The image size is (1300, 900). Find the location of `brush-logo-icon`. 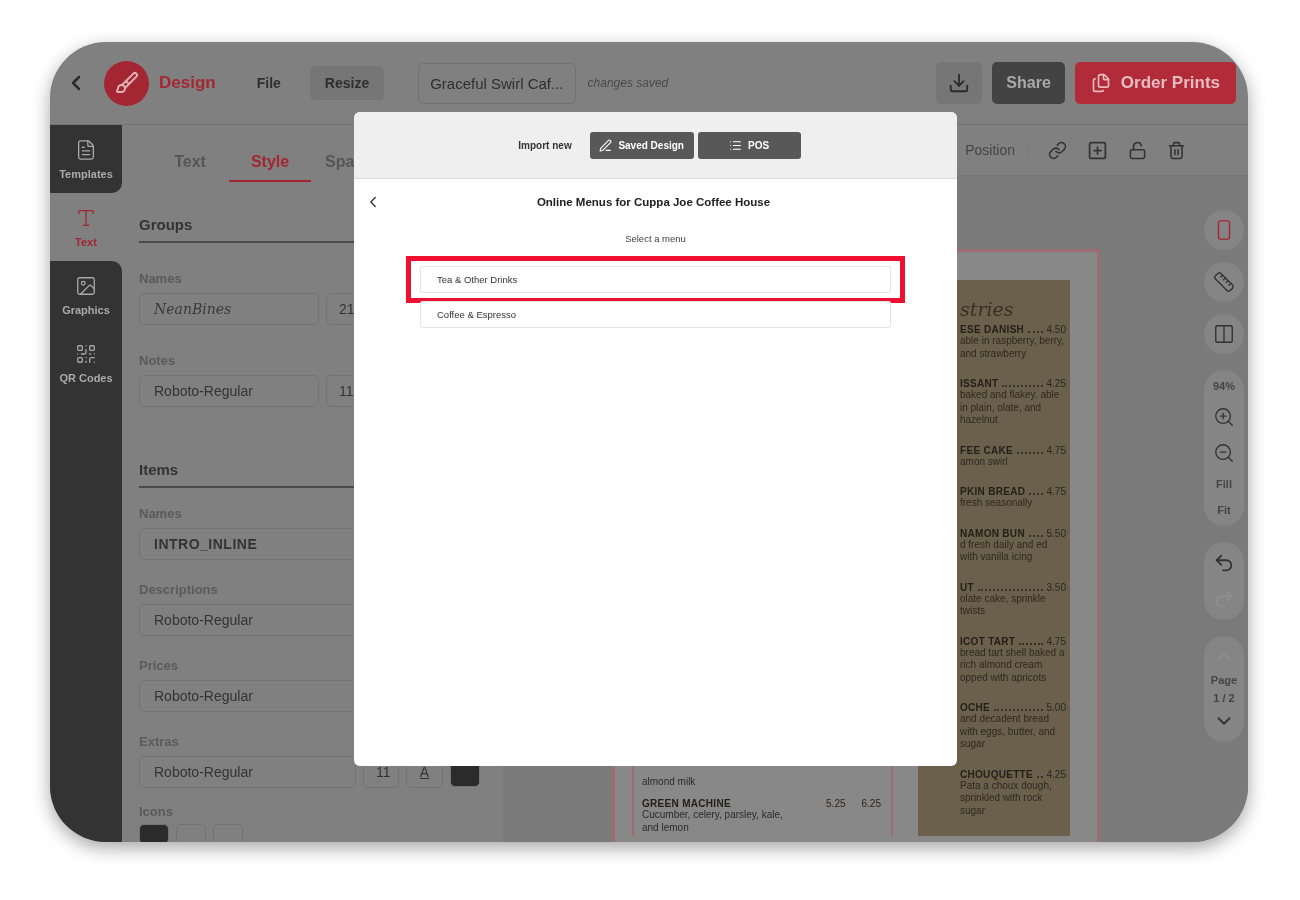

brush-logo-icon is located at coordinates (126, 83).